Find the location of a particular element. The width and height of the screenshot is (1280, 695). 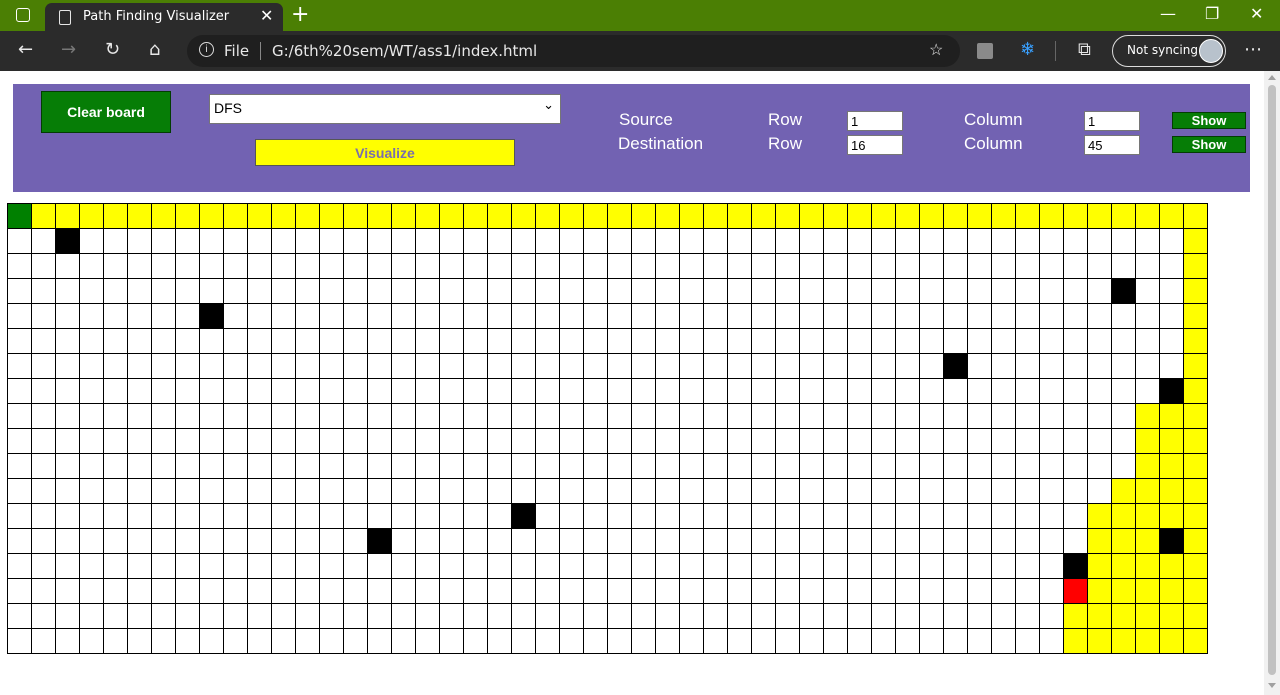

maximize-button: ❐ is located at coordinates (1212, 13).